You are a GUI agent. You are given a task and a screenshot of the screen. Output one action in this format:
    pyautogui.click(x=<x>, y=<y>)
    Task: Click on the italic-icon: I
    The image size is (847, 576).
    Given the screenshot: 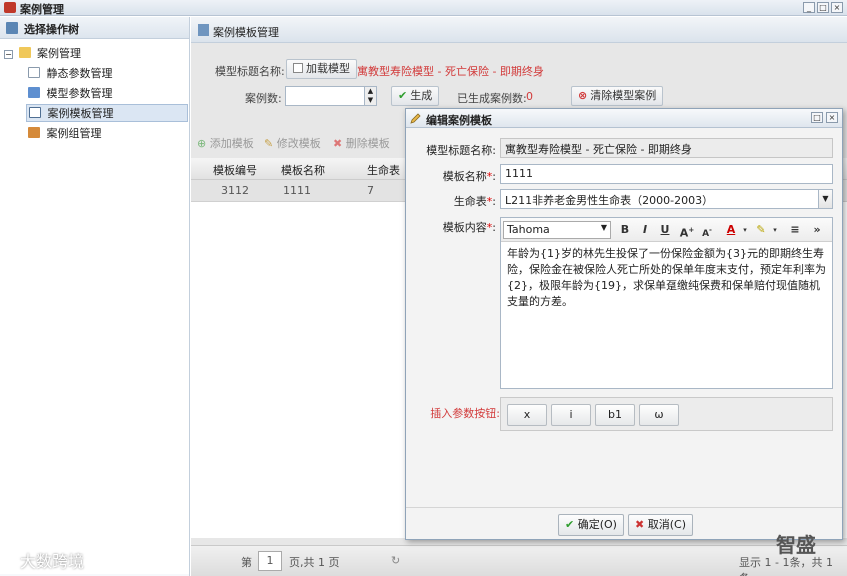 What is the action you would take?
    pyautogui.click(x=645, y=230)
    